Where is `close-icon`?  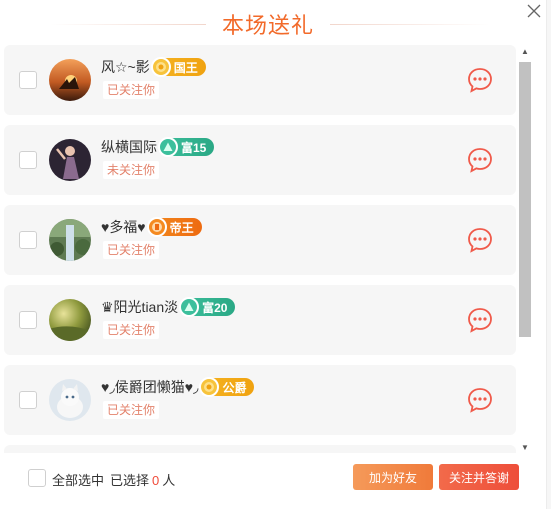
close-icon is located at coordinates (534, 11).